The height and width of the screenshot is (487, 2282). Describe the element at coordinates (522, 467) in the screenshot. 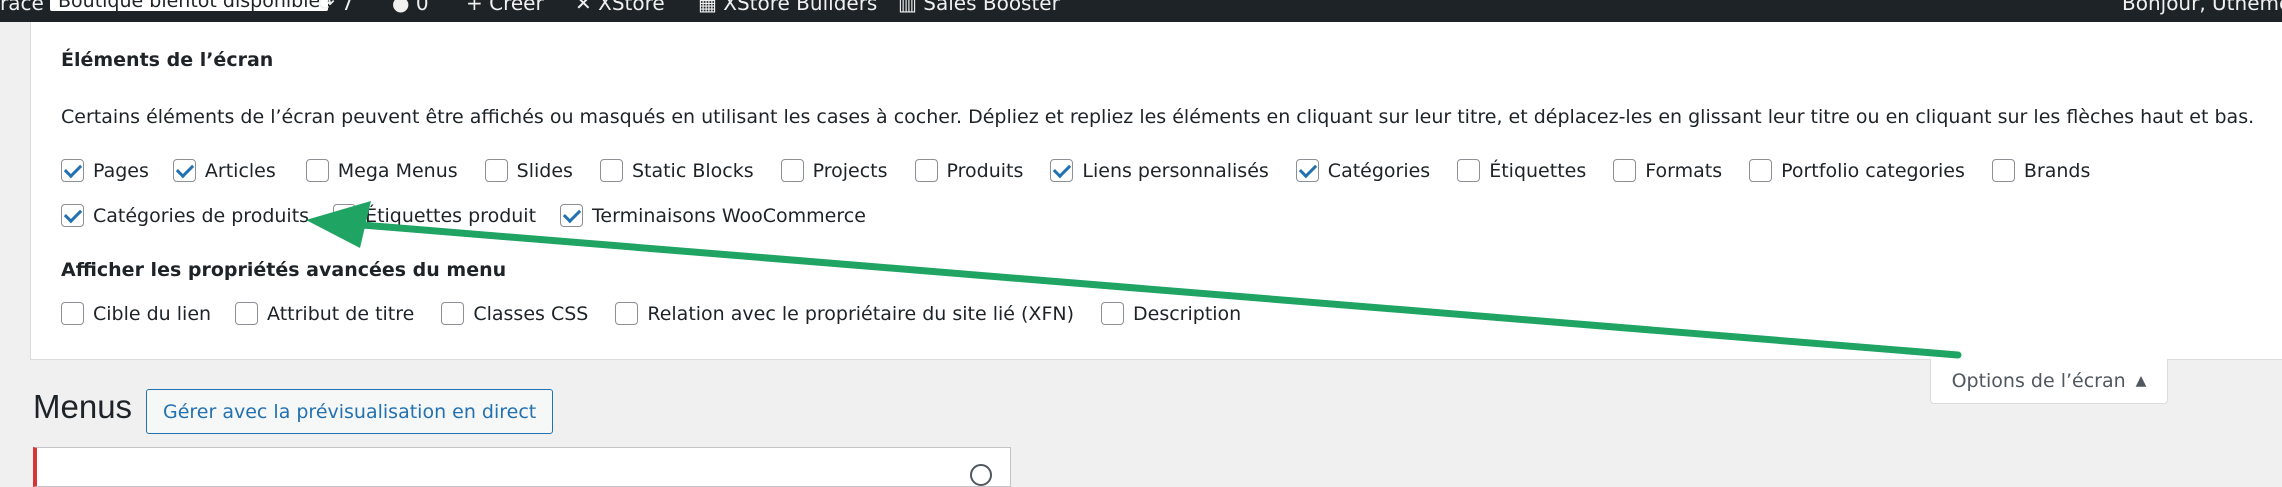

I see `menu-edit-box` at that location.